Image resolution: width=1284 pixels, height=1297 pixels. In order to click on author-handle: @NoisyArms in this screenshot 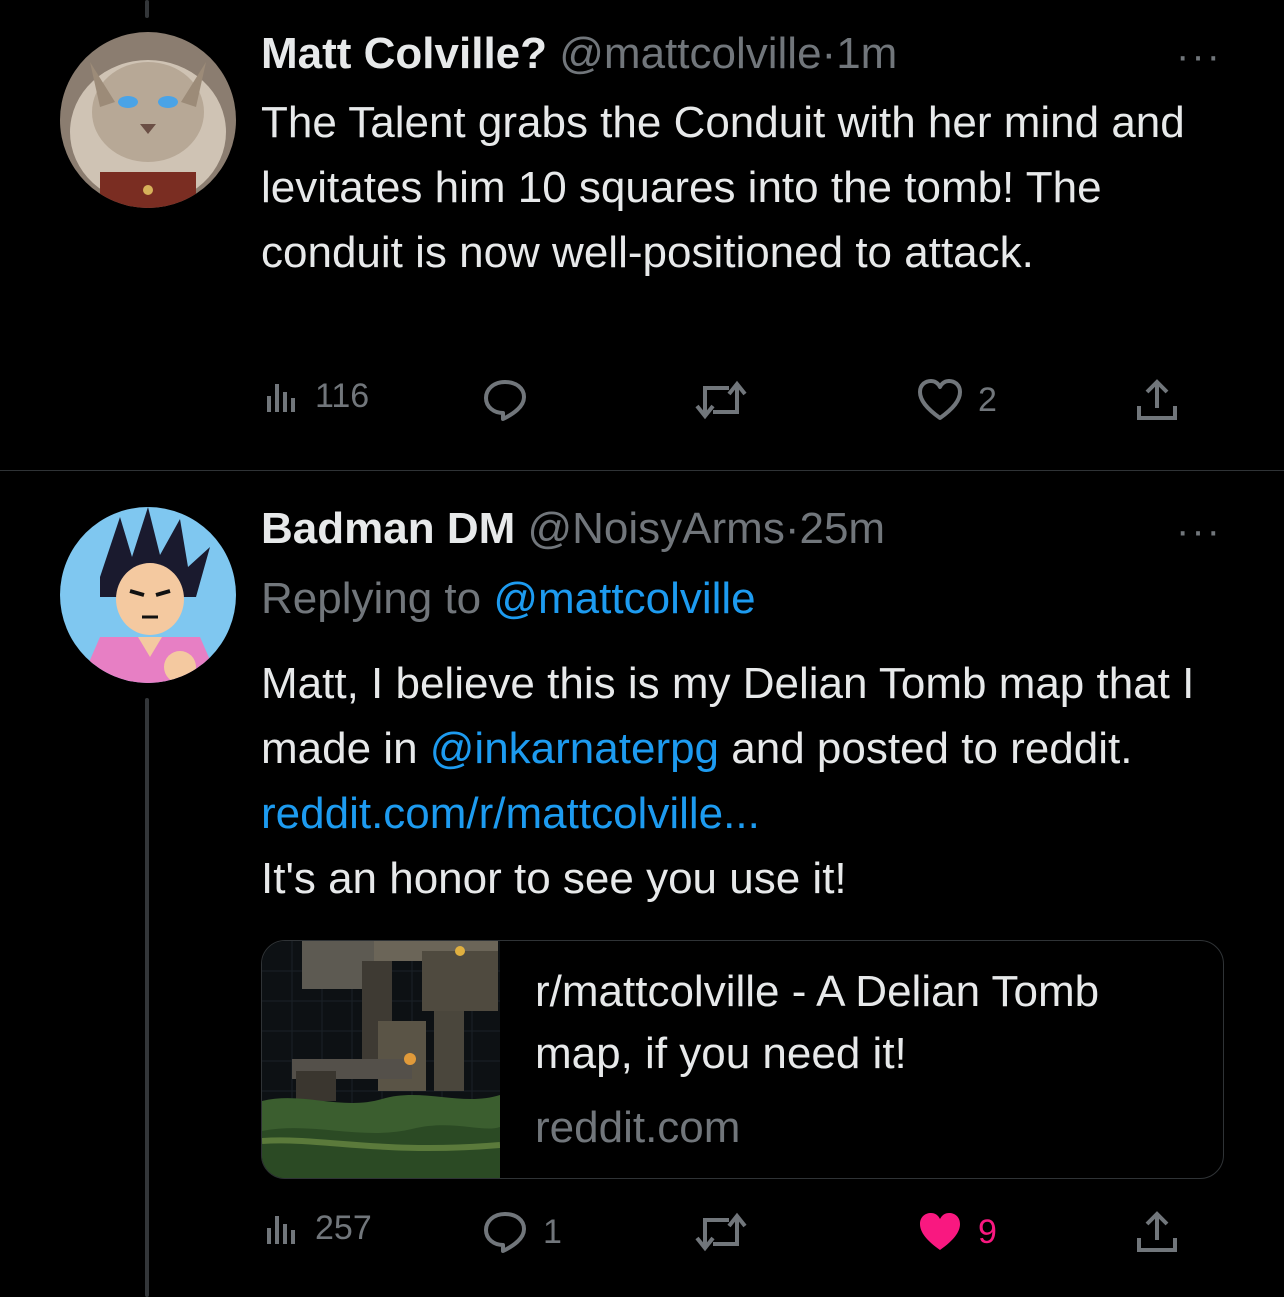, I will do `click(655, 528)`.